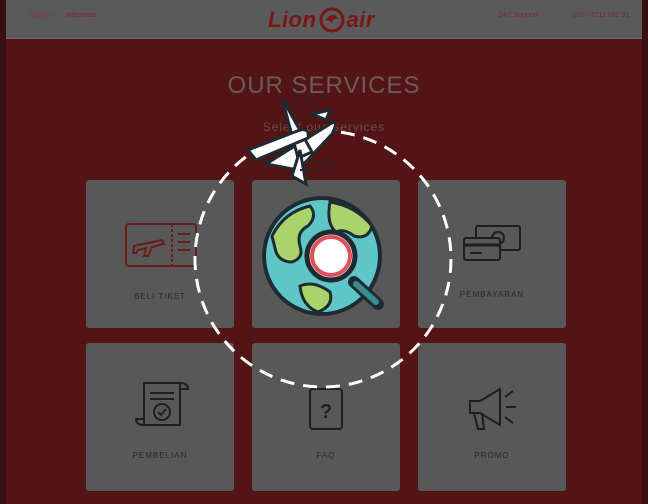  I want to click on service-card-faq: ? FAQ, so click(326, 417).